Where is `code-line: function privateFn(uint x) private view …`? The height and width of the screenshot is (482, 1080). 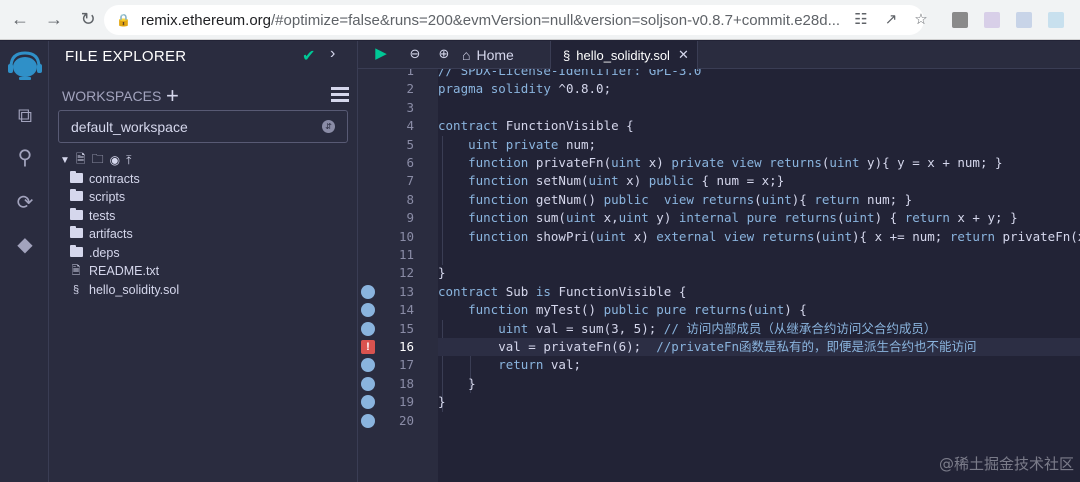
code-line: function privateFn(uint x) private view … is located at coordinates (735, 162).